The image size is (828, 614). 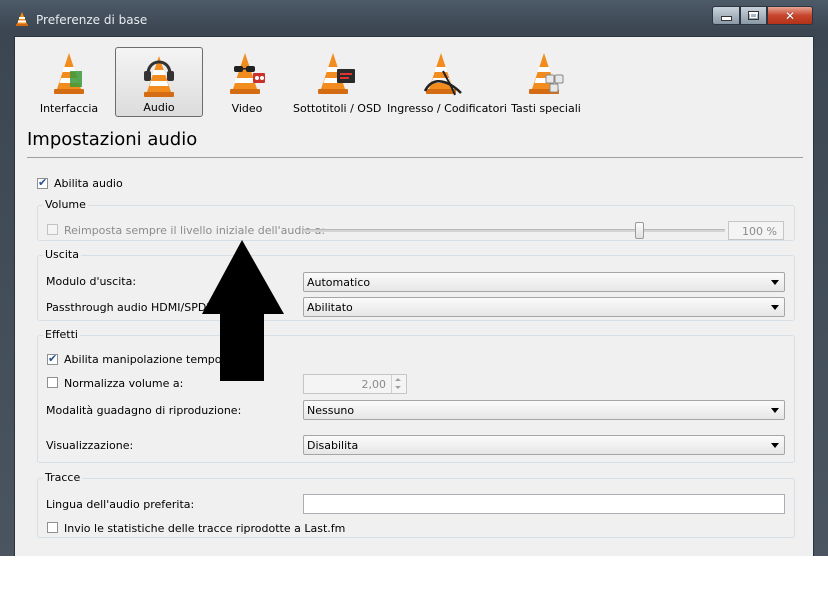 What do you see at coordinates (144, 410) in the screenshot?
I see `replay-gain-label: Modalità guadagno di riproduzione:` at bounding box center [144, 410].